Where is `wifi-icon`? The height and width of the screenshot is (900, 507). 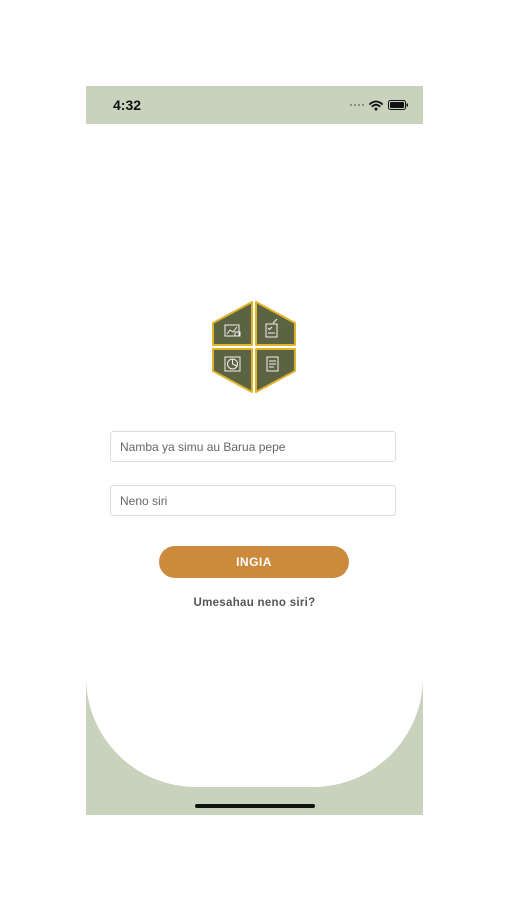
wifi-icon is located at coordinates (376, 105).